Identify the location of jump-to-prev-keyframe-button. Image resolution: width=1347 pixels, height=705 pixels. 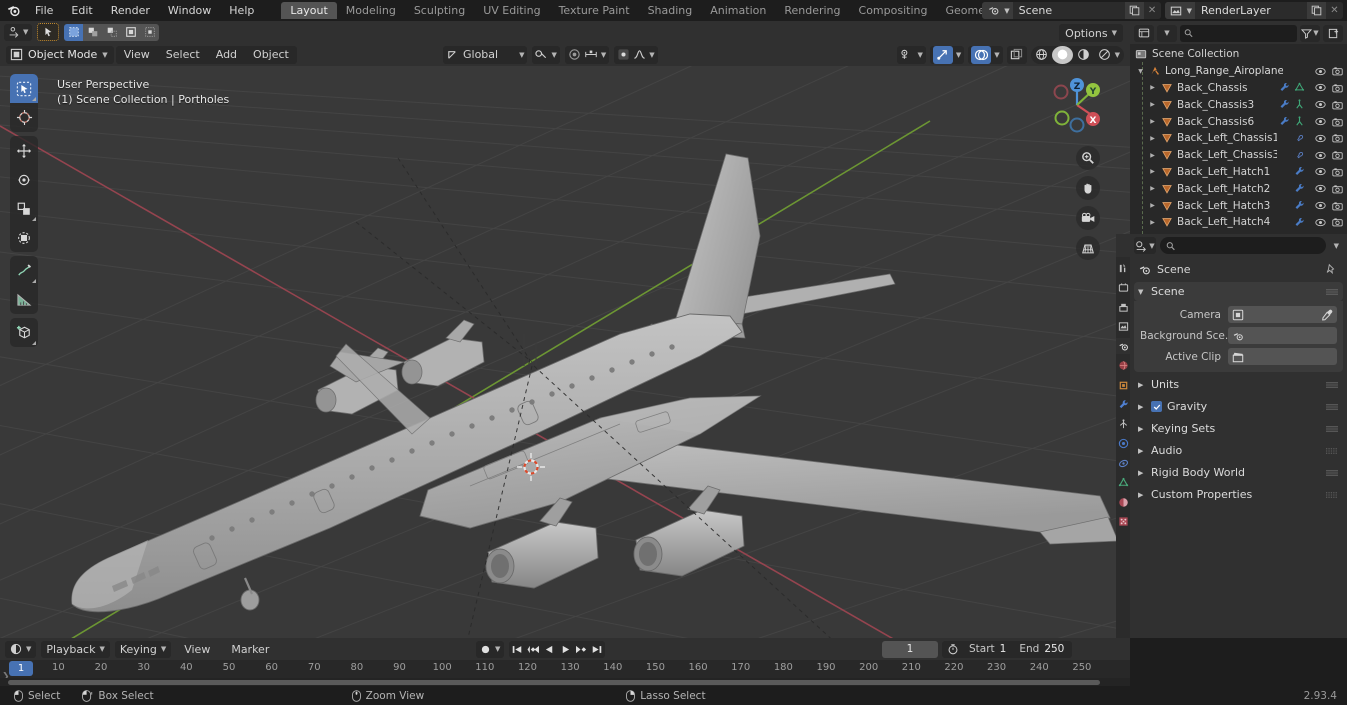
(533, 649).